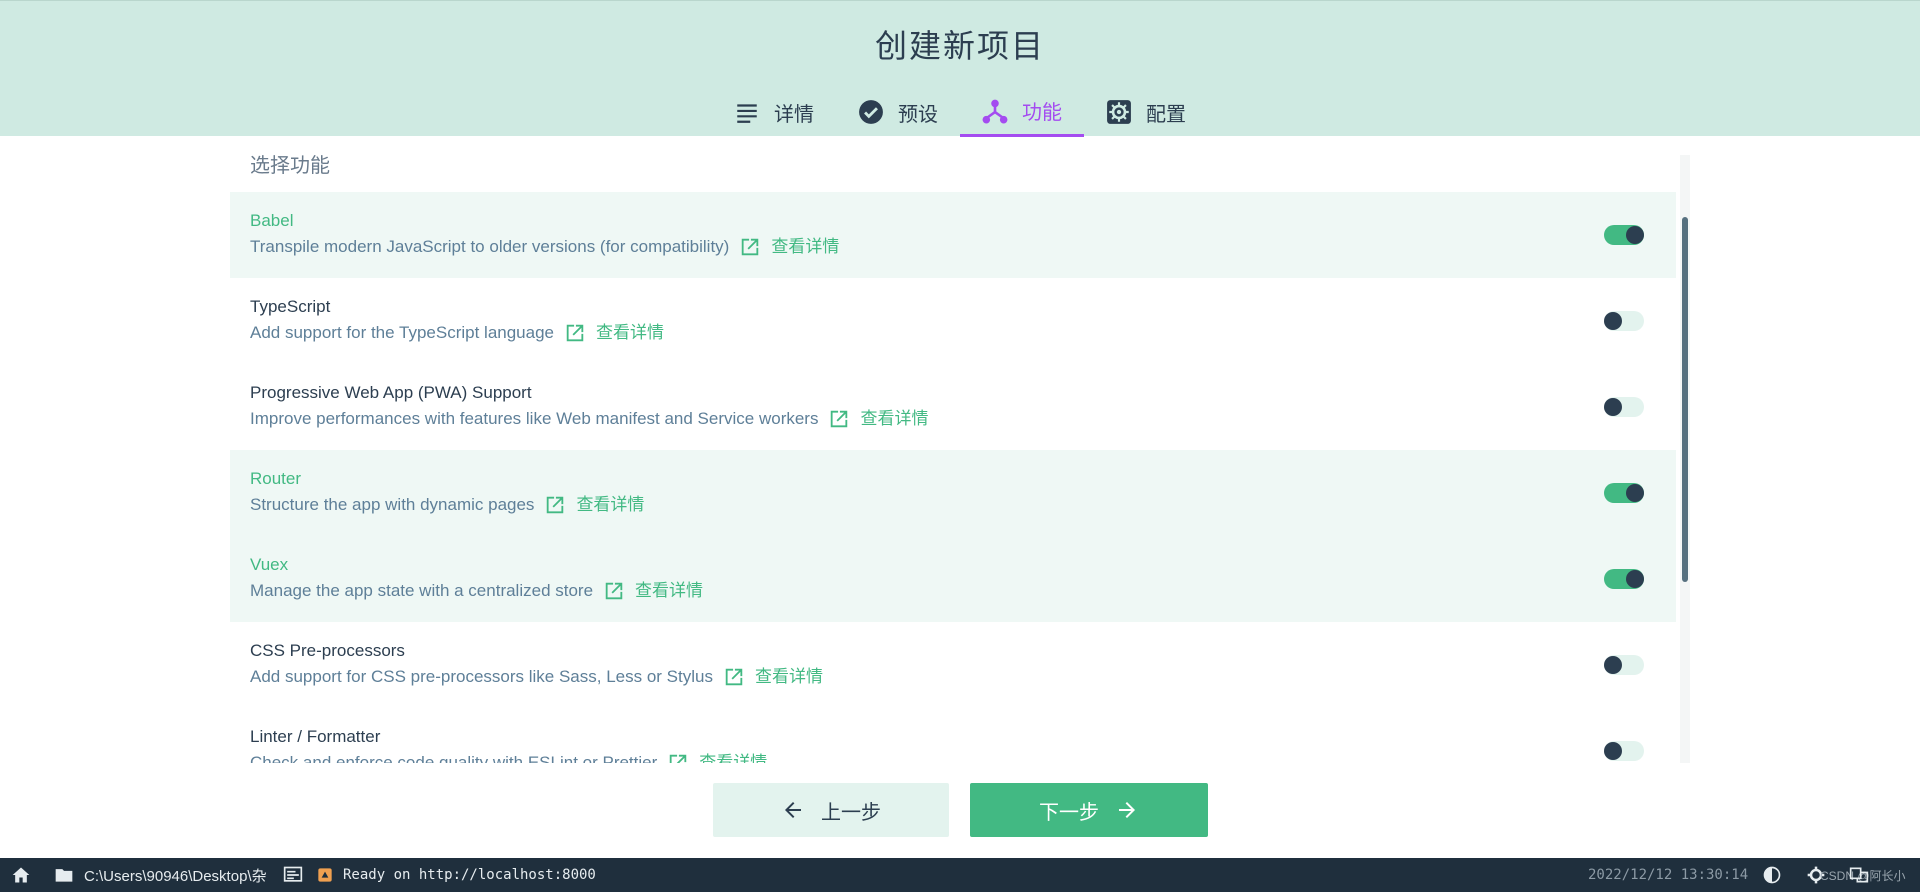  Describe the element at coordinates (794, 113) in the screenshot. I see `tab-label: 详情` at that location.